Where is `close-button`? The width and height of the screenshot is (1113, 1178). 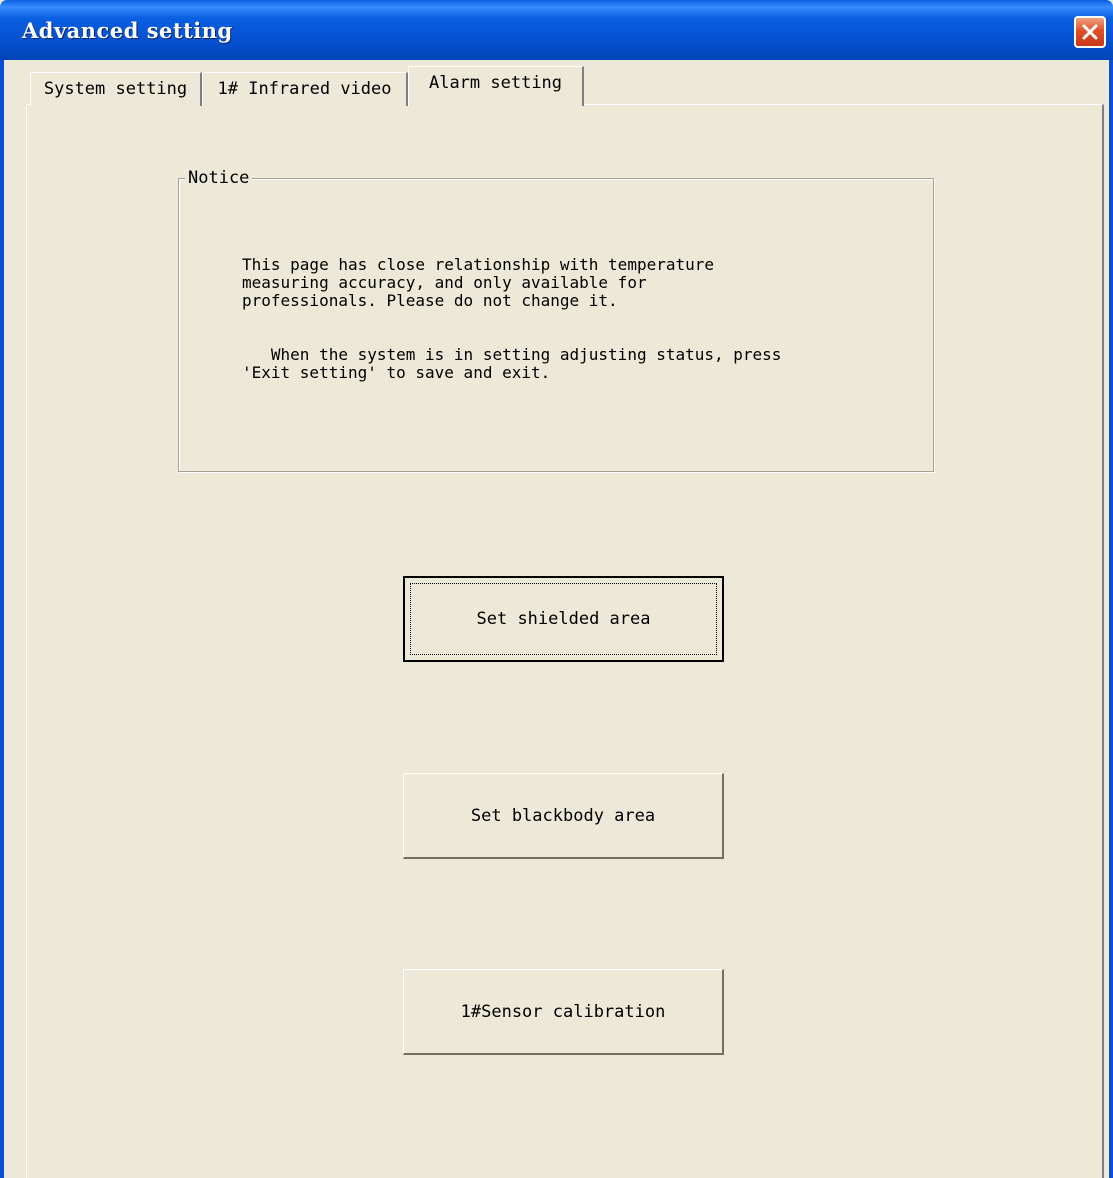
close-button is located at coordinates (1090, 32).